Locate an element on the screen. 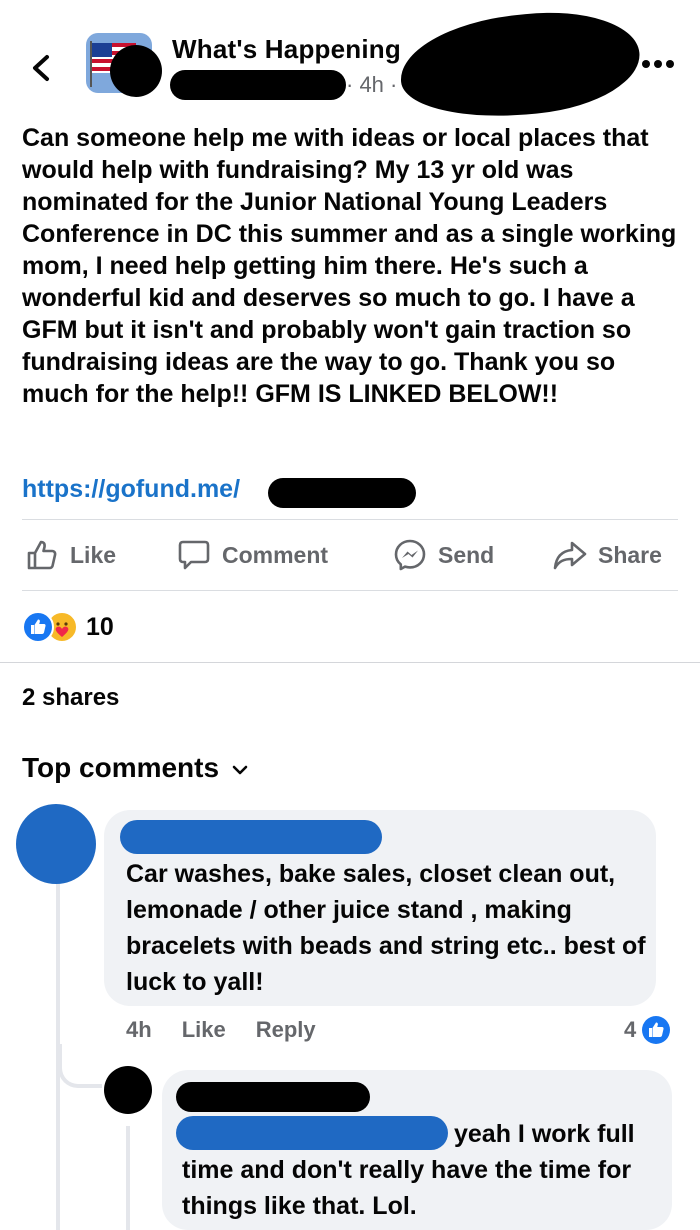 This screenshot has height=1230, width=700. reaction-count: 10 is located at coordinates (100, 626).